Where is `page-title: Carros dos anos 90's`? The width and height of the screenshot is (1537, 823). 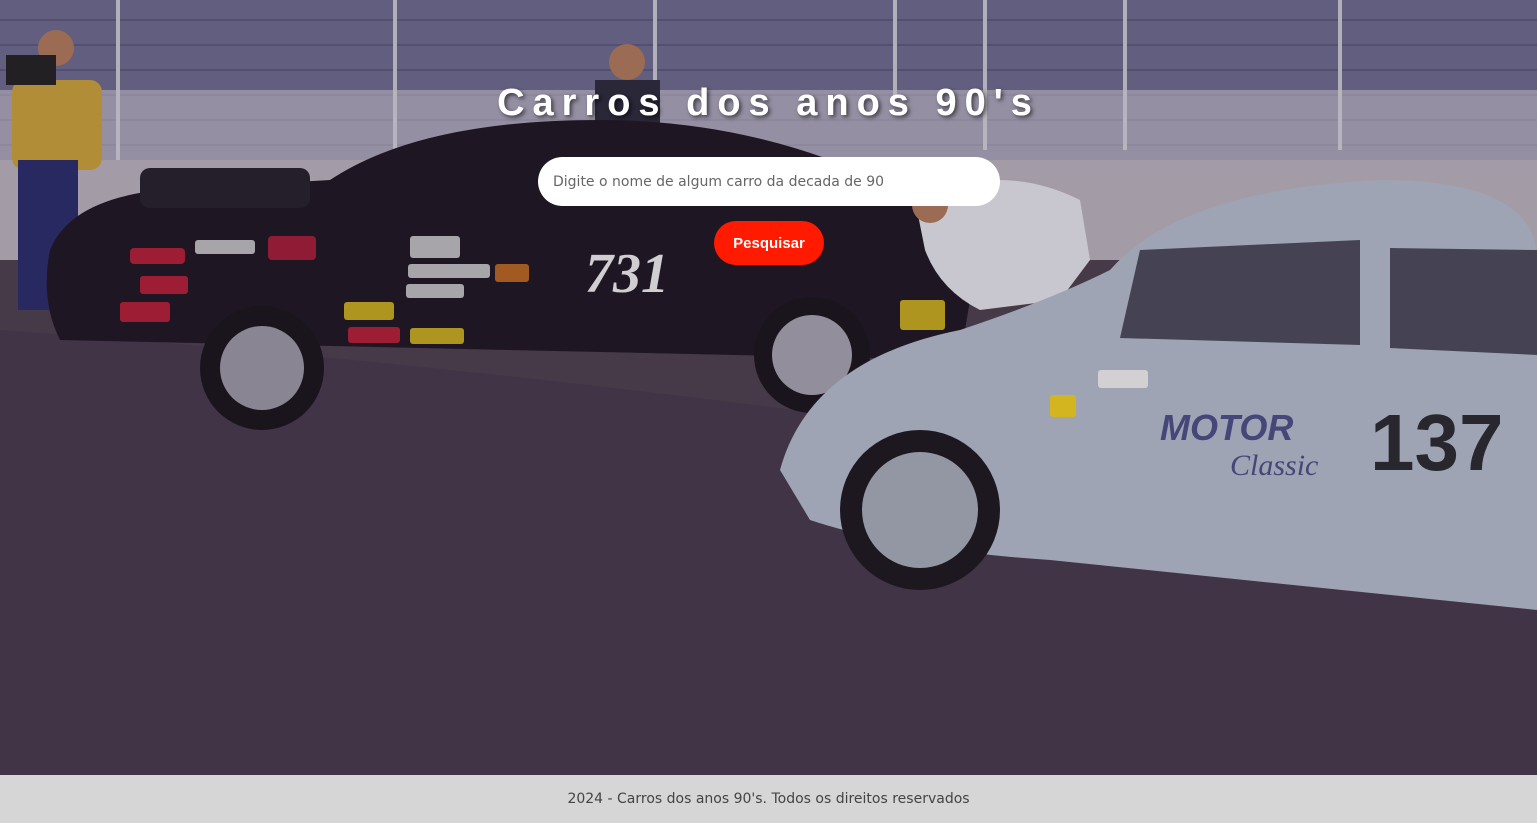
page-title: Carros dos anos 90's is located at coordinates (768, 103).